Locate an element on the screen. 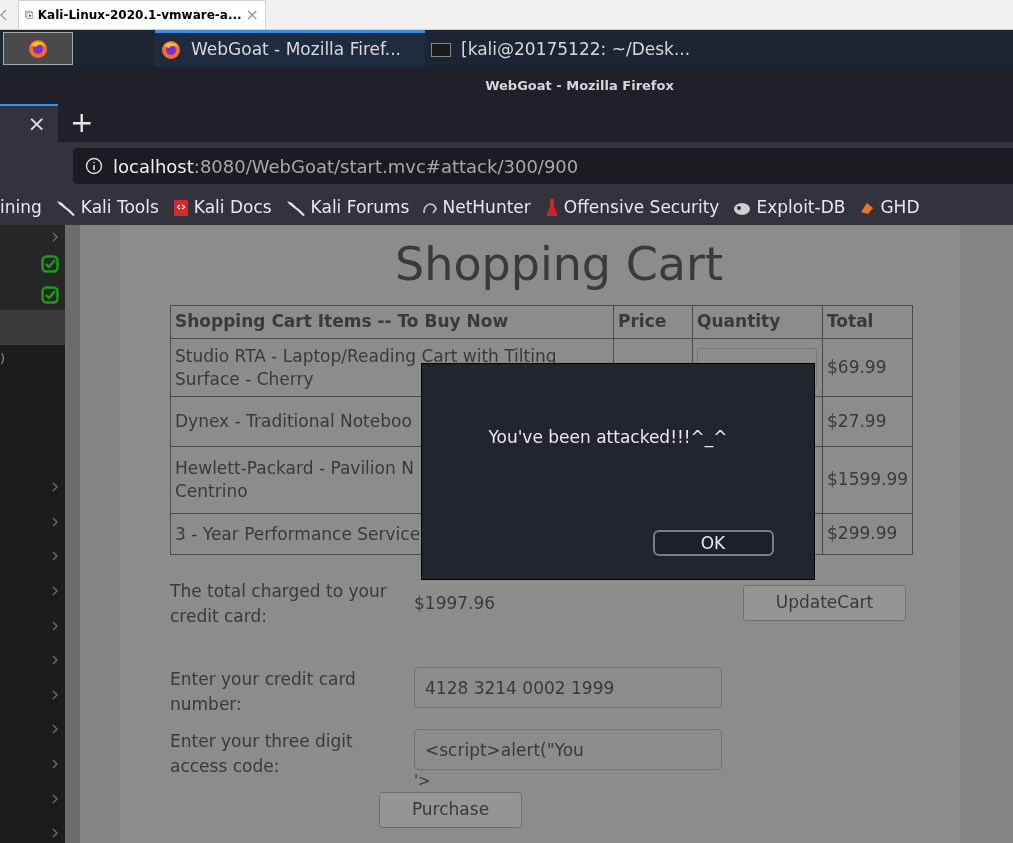  bookmark-item: GHD is located at coordinates (889, 207).